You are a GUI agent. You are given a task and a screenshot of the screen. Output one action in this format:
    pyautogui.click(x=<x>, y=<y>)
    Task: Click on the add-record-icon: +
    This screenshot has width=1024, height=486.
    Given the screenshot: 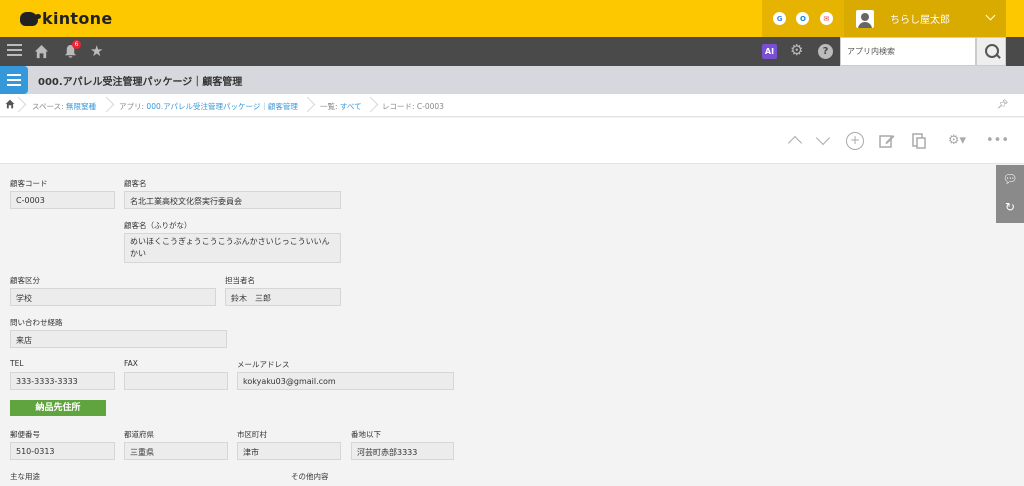 What is the action you would take?
    pyautogui.click(x=855, y=141)
    